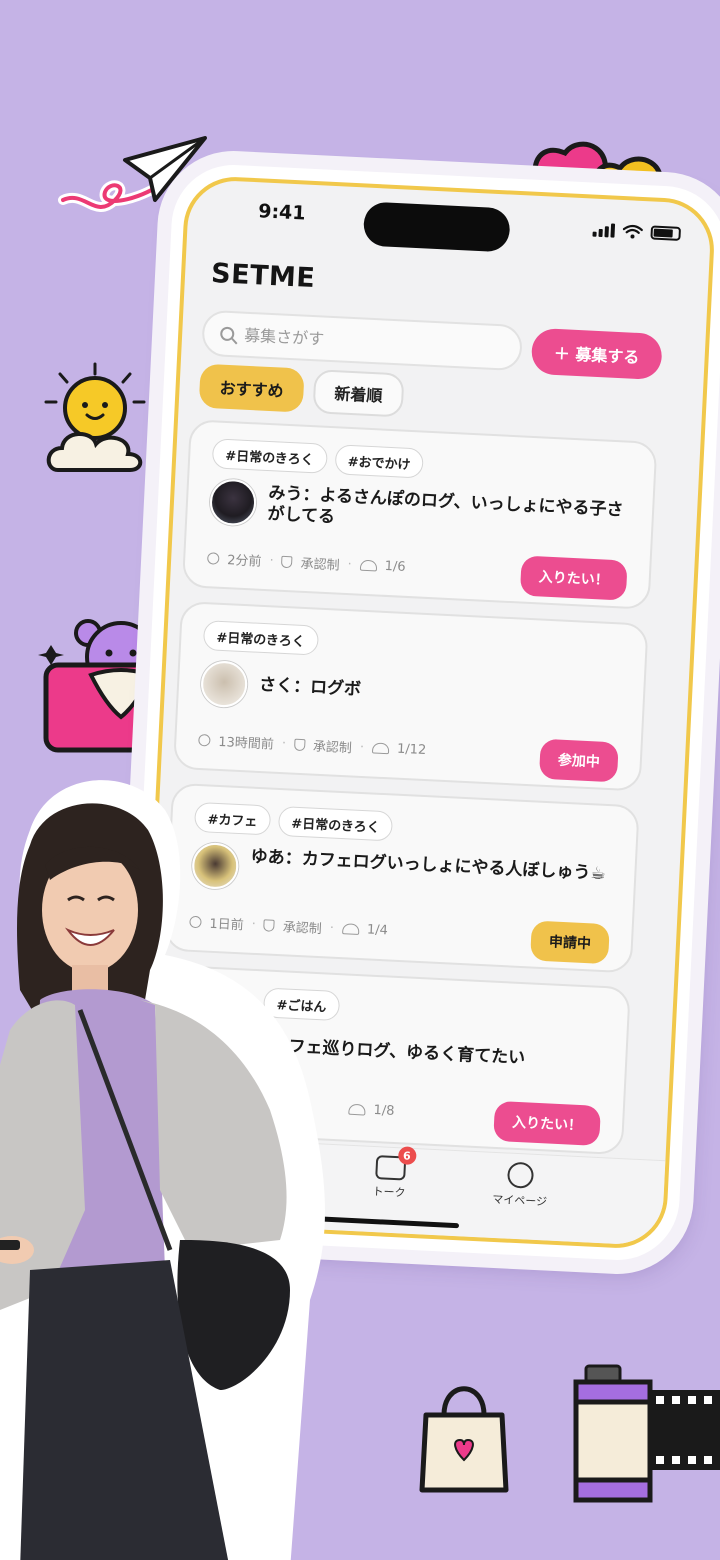 The height and width of the screenshot is (1560, 720). I want to click on profile-icon, so click(521, 1175).